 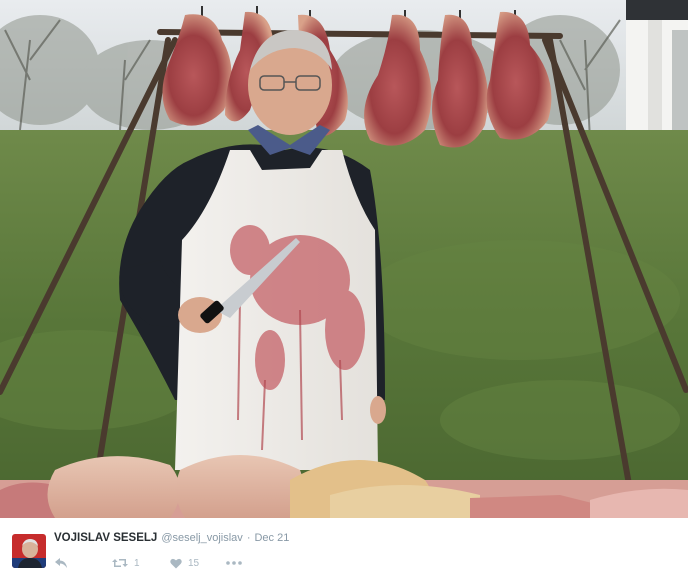 I want to click on retweet-count: 1, so click(x=137, y=563).